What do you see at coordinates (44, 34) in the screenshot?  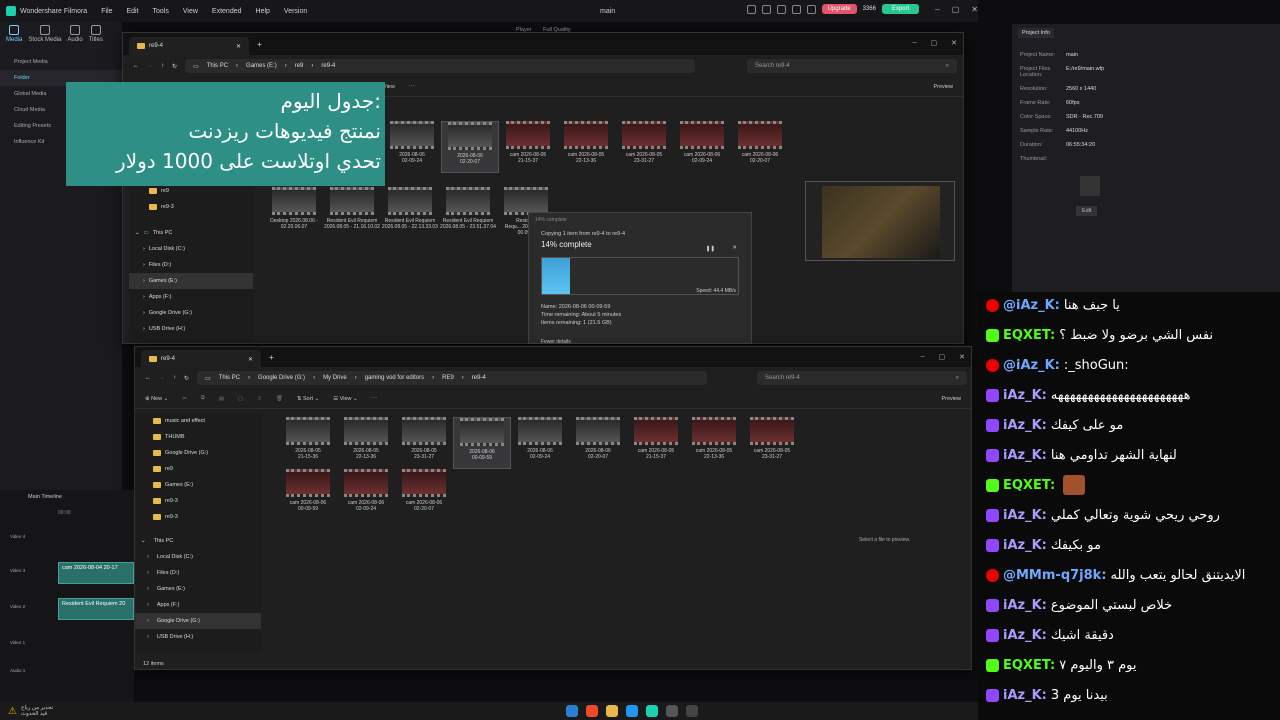 I see `toolbar-stock-media: Stock Media` at bounding box center [44, 34].